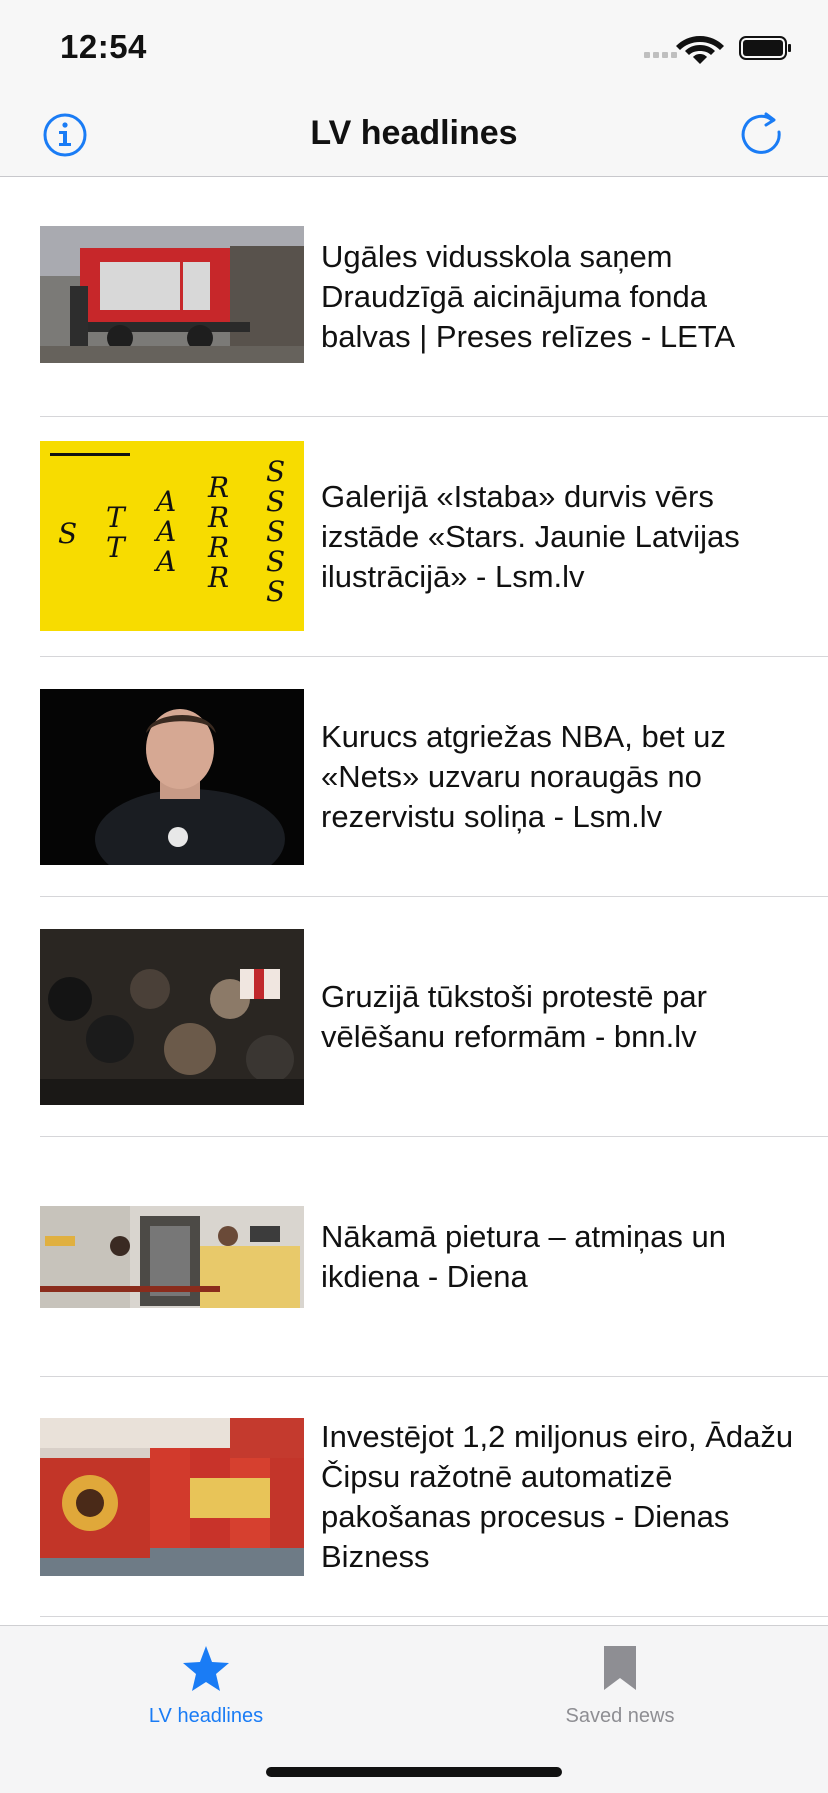 Image resolution: width=828 pixels, height=1793 pixels. What do you see at coordinates (765, 48) in the screenshot?
I see `battery-icon` at bounding box center [765, 48].